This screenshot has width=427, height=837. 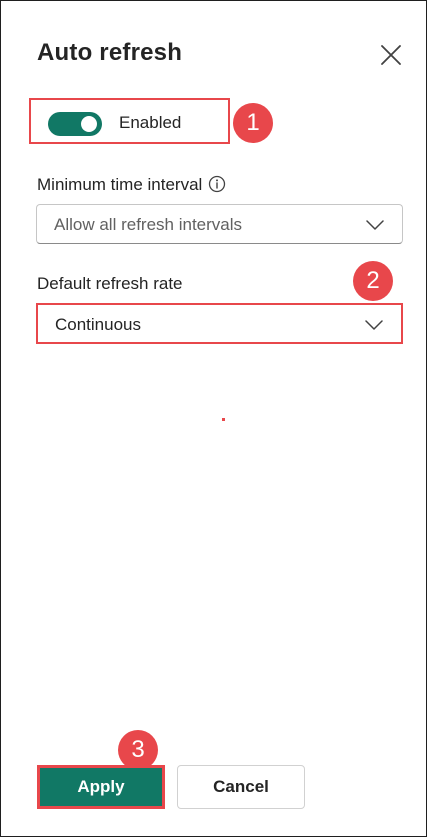 What do you see at coordinates (150, 122) in the screenshot?
I see `enabled-toggle-label: Enabled` at bounding box center [150, 122].